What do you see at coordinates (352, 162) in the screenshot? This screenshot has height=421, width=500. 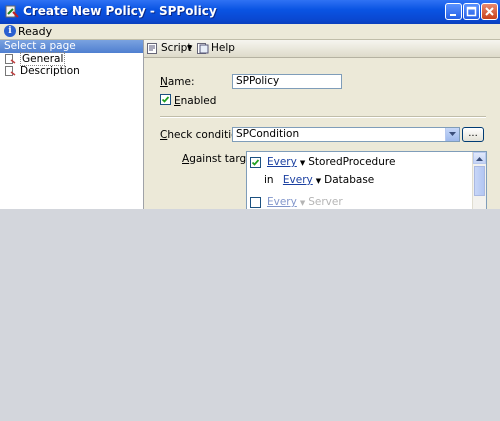 I see `target-object: StoredProcedure` at bounding box center [352, 162].